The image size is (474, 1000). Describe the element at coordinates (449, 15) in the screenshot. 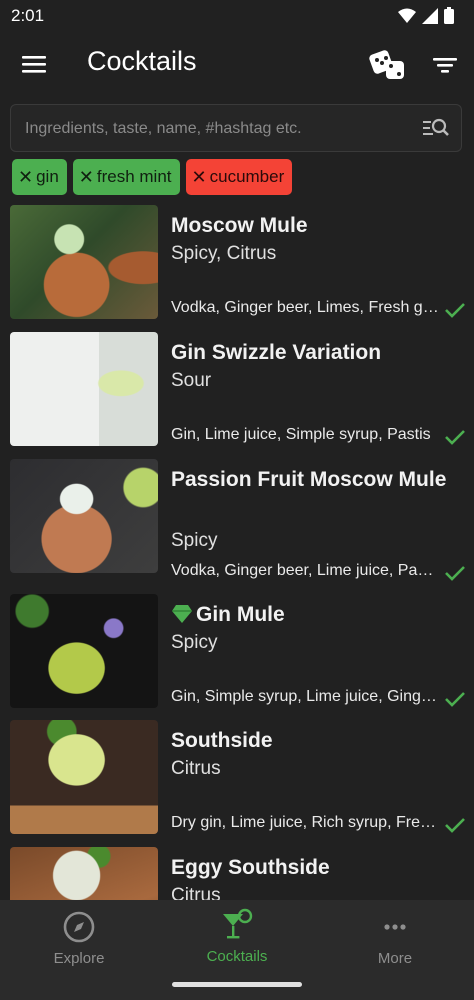

I see `battery-icon` at that location.